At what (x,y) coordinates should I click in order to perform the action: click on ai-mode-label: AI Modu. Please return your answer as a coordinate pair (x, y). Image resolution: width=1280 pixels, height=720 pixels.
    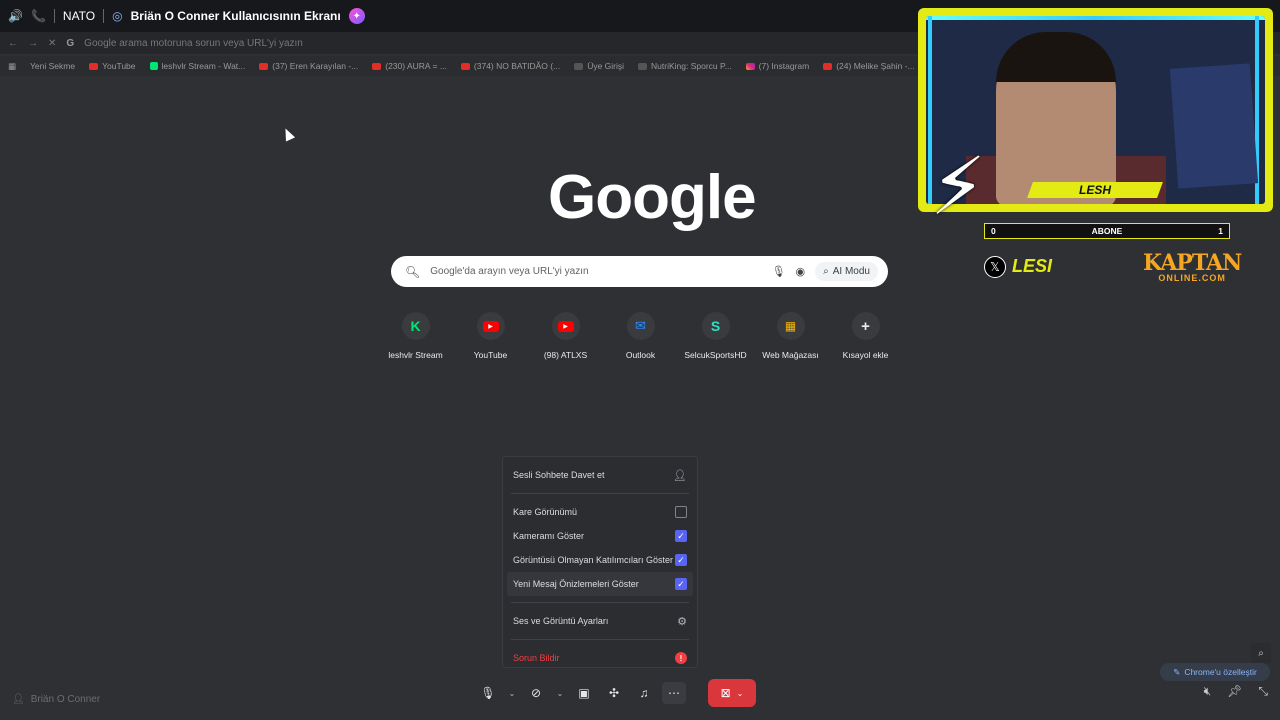
    Looking at the image, I should click on (851, 271).